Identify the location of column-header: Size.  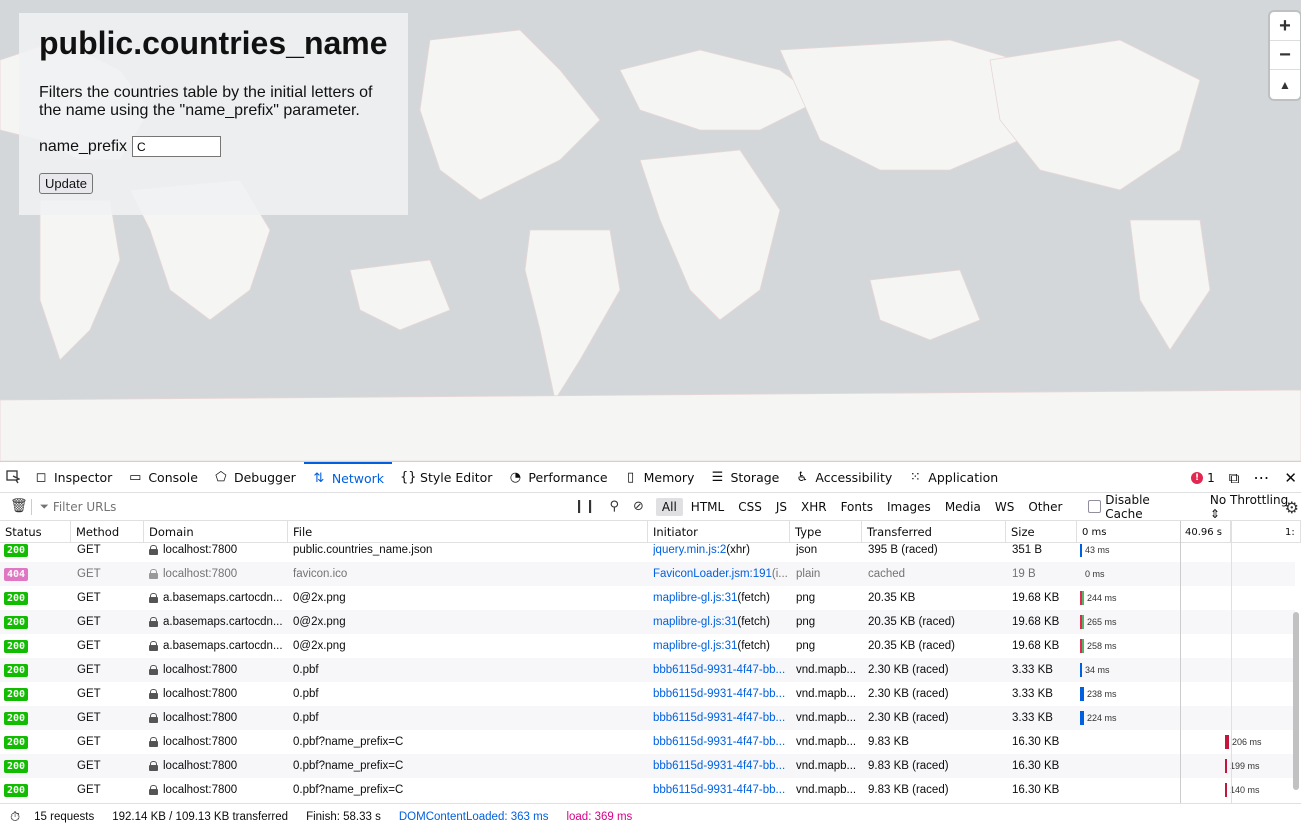
(1041, 532).